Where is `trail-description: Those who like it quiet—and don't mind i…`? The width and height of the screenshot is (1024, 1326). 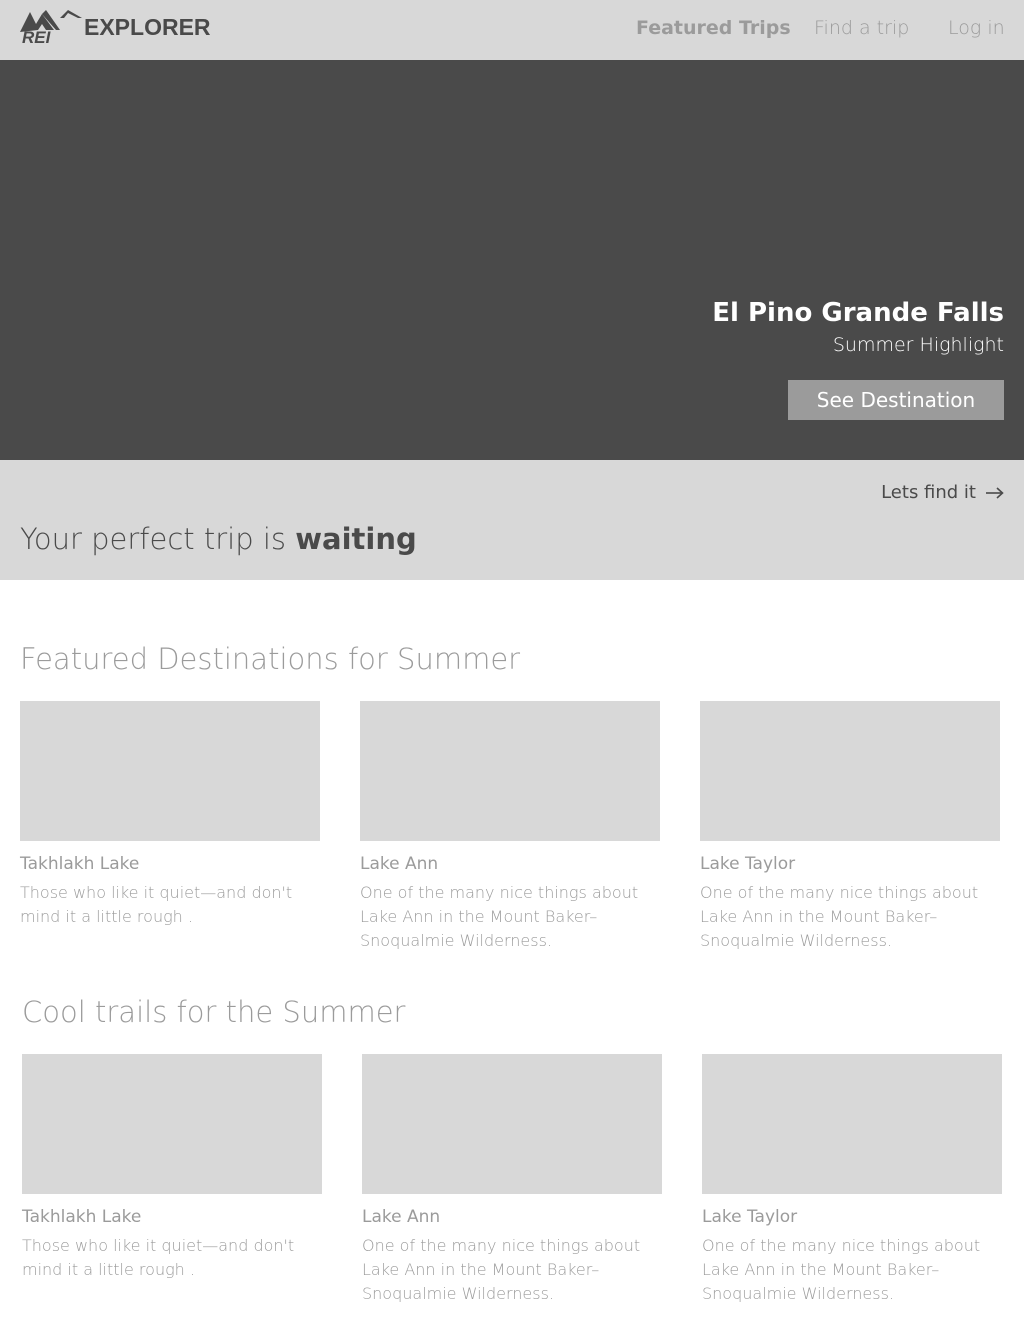 trail-description: Those who like it quiet—and don't mind i… is located at coordinates (158, 1257).